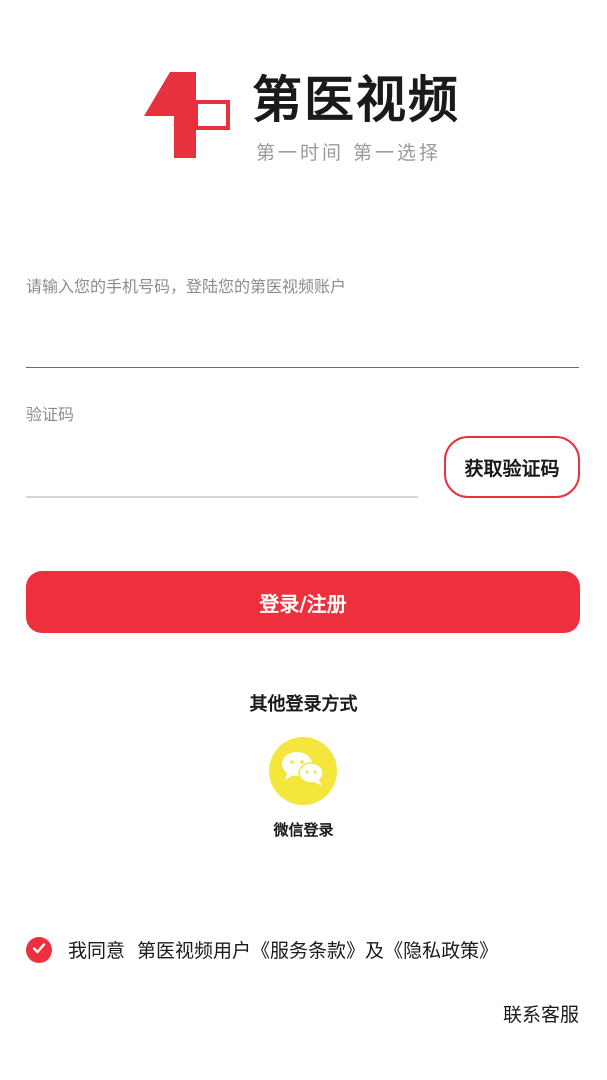 Image resolution: width=607 pixels, height=1080 pixels. What do you see at coordinates (186, 116) in the screenshot?
I see `brand-logo-icon` at bounding box center [186, 116].